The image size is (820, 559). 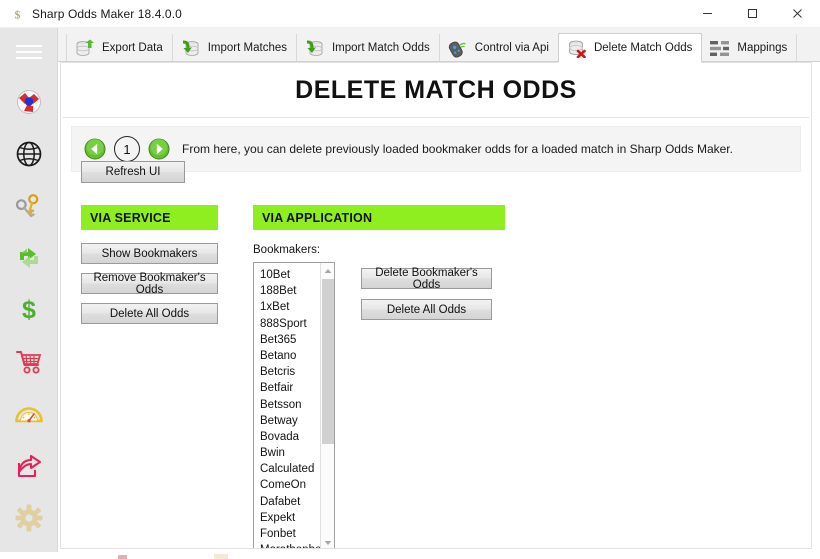 I want to click on tab-import-matches: Import Matches, so click(x=234, y=48).